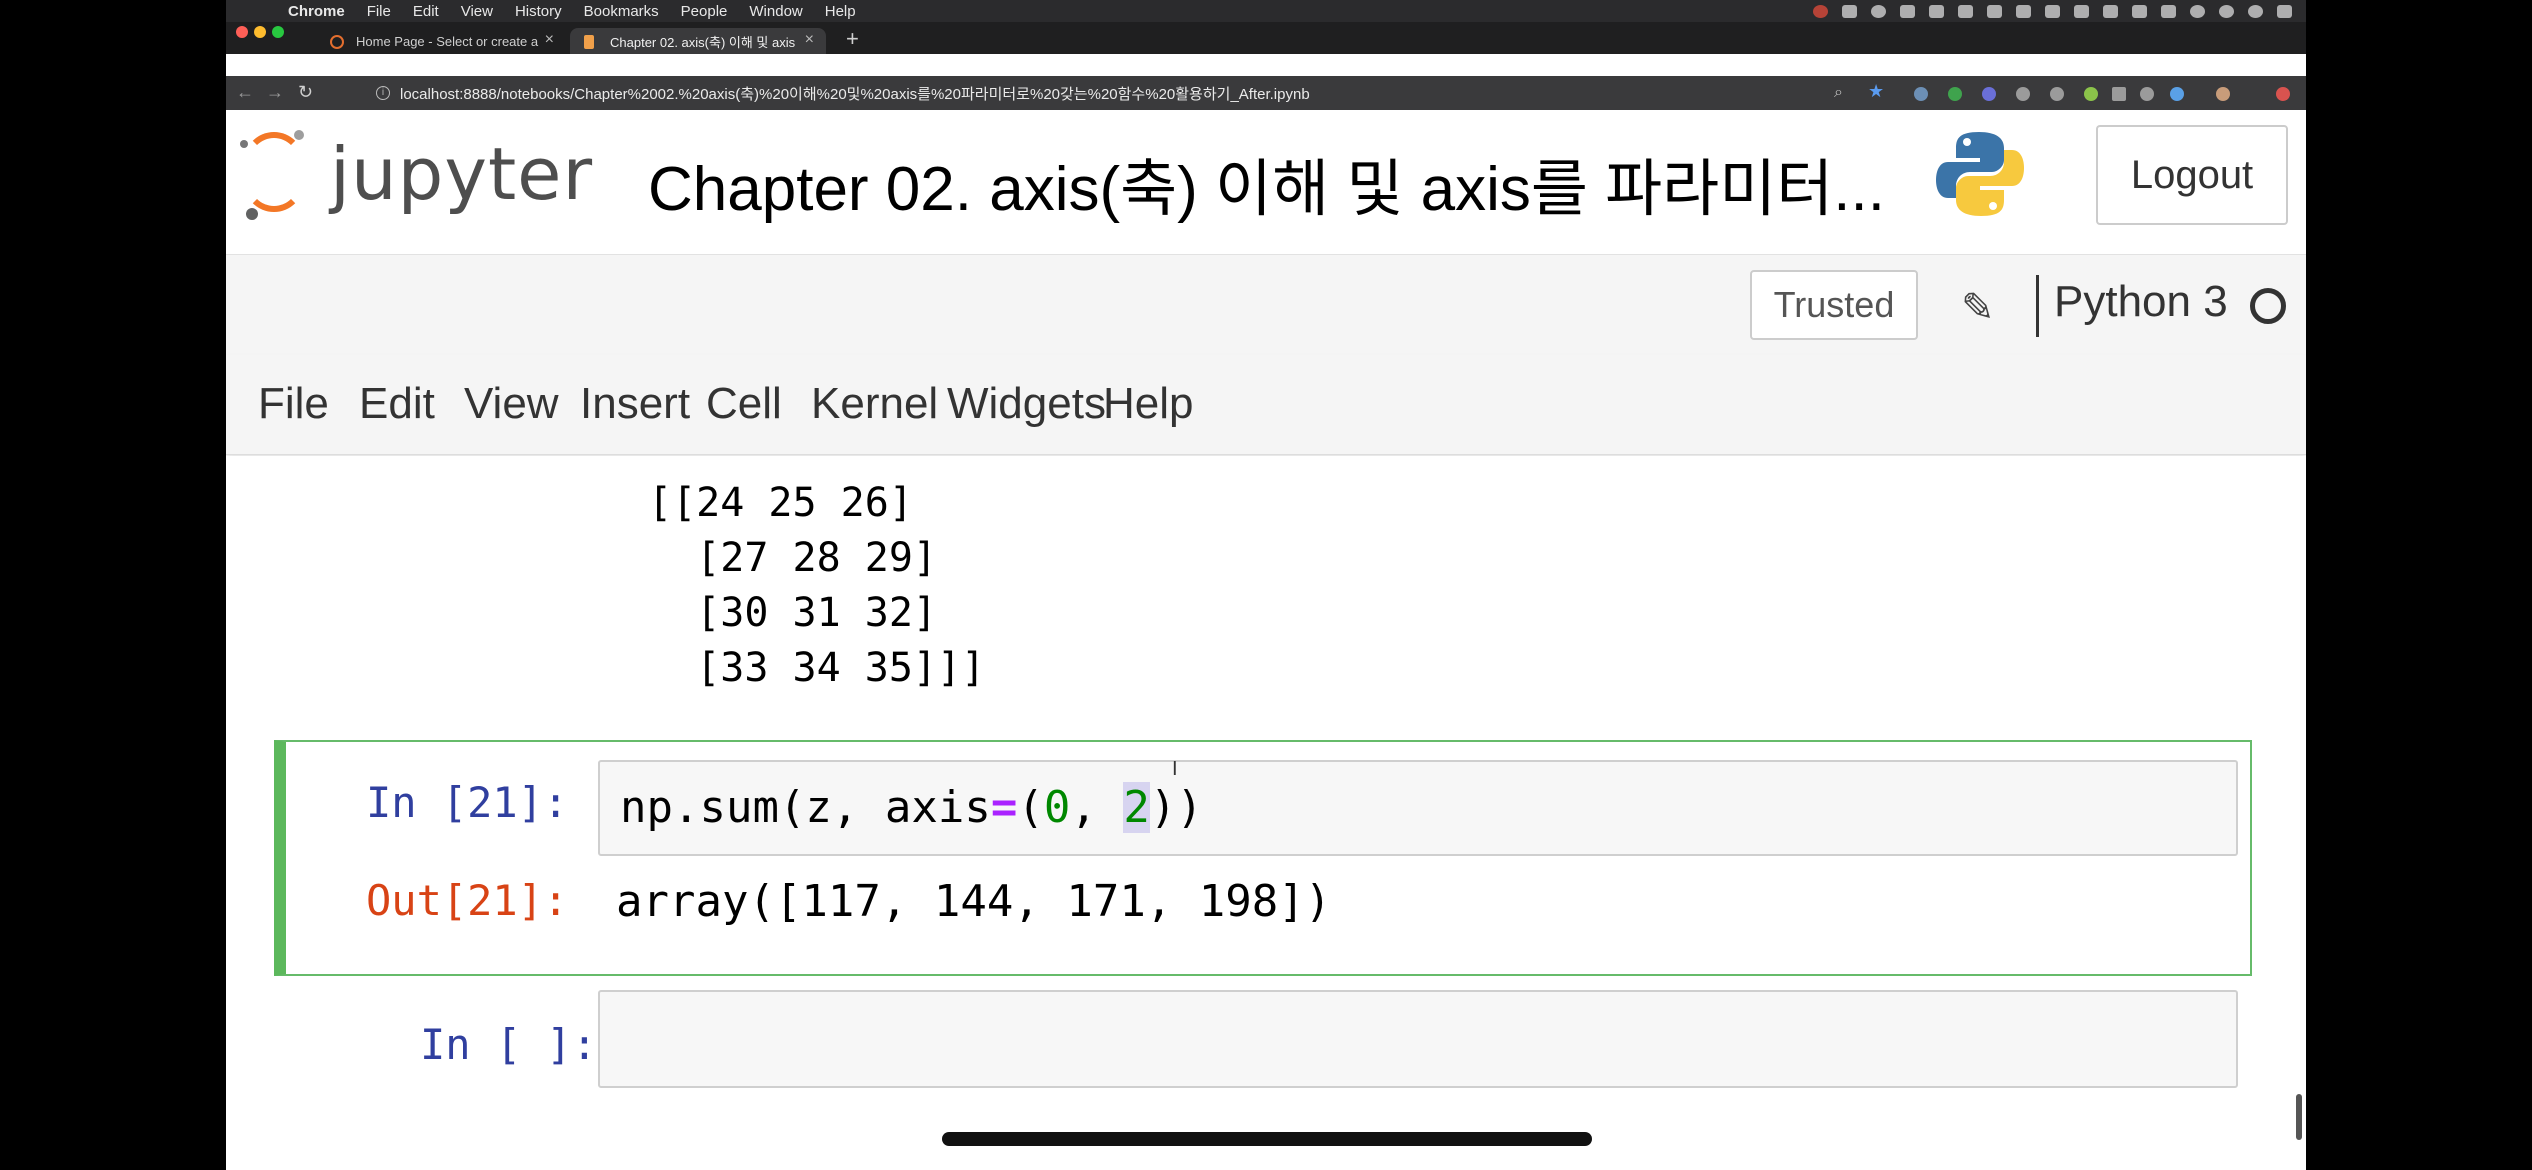  I want to click on code-cell-empty: In [ ]:, so click(1263, 1045).